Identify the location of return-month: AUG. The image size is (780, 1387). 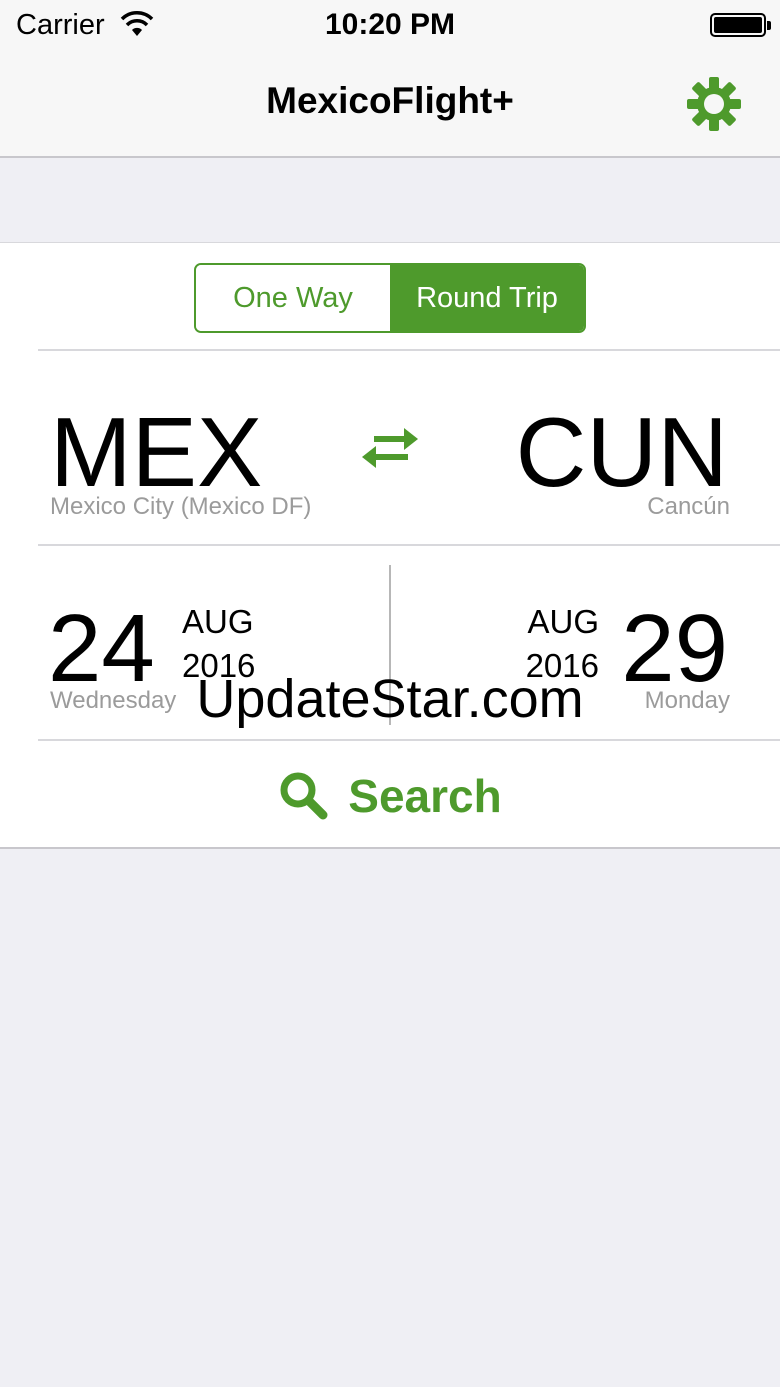
(563, 621).